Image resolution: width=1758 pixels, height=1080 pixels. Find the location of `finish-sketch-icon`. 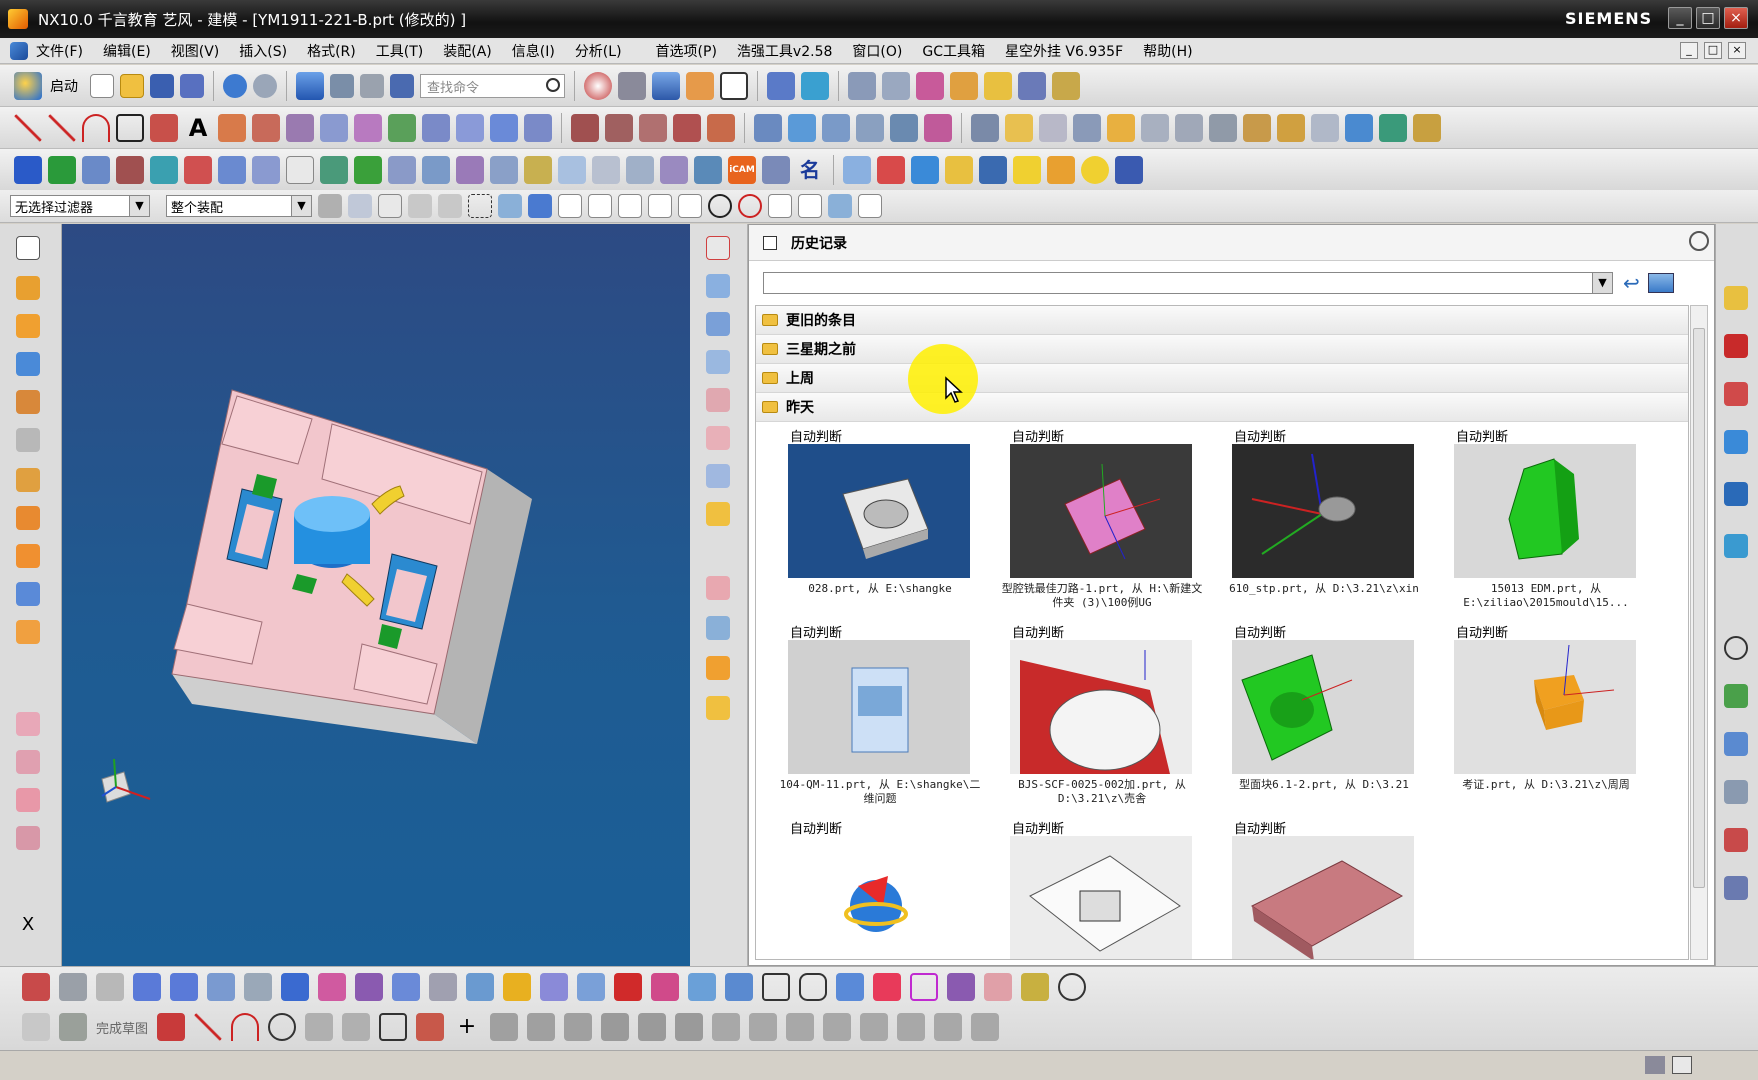

finish-sketch-icon is located at coordinates (73, 1027).